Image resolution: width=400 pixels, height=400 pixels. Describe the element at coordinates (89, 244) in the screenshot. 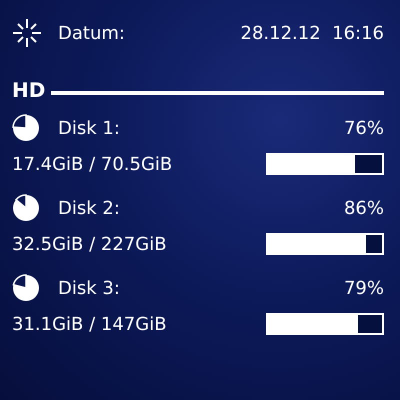

I see `usage-amount: 32.5GiB / 227GiB` at that location.